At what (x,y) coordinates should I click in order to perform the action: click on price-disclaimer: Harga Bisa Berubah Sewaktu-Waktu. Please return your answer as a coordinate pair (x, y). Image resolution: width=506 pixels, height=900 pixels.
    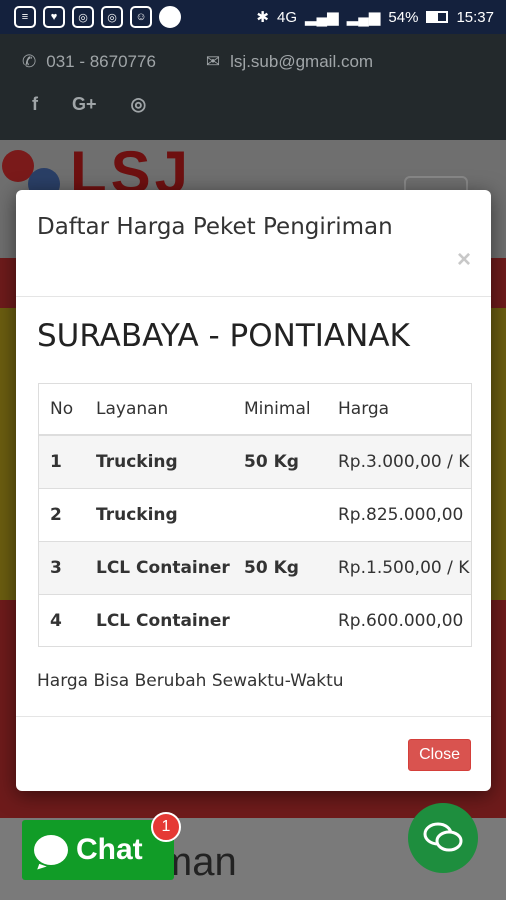
    Looking at the image, I should click on (190, 681).